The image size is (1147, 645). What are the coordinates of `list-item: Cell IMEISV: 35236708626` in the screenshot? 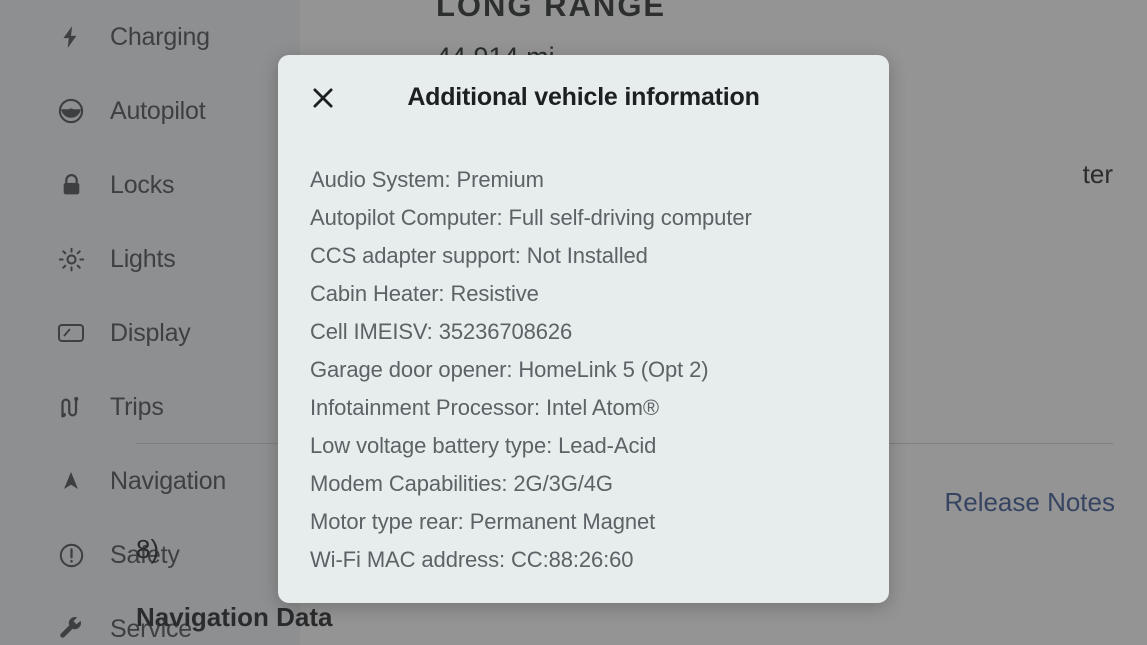 It's located at (441, 331).